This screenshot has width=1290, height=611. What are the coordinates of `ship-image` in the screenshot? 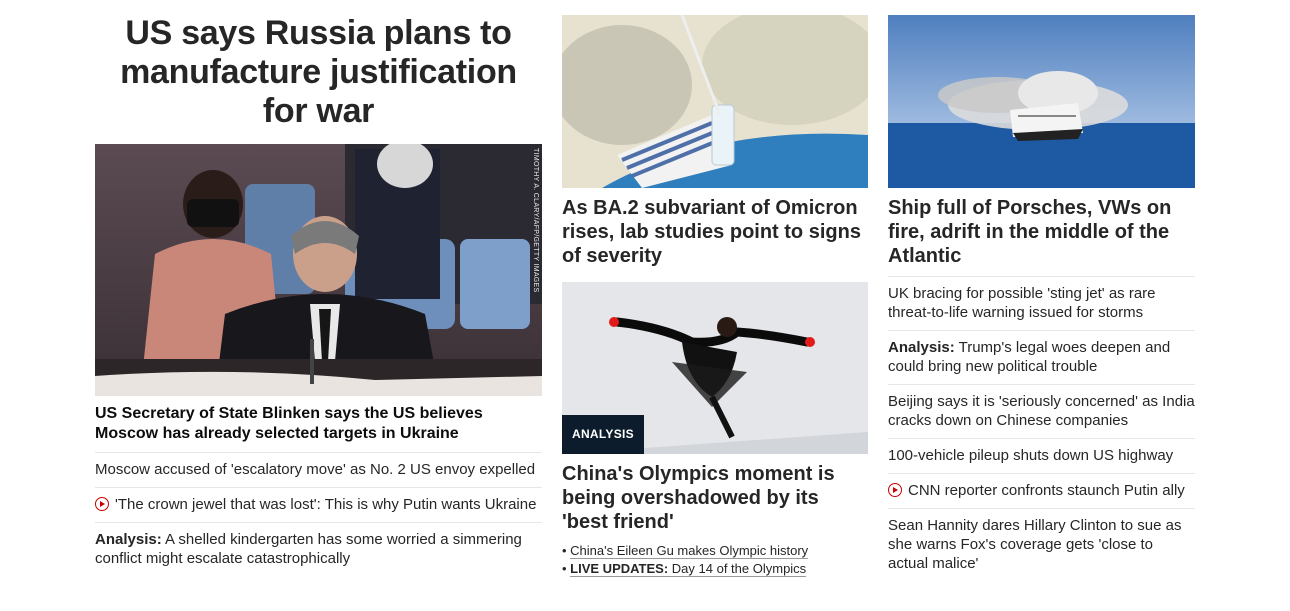 It's located at (1041, 101).